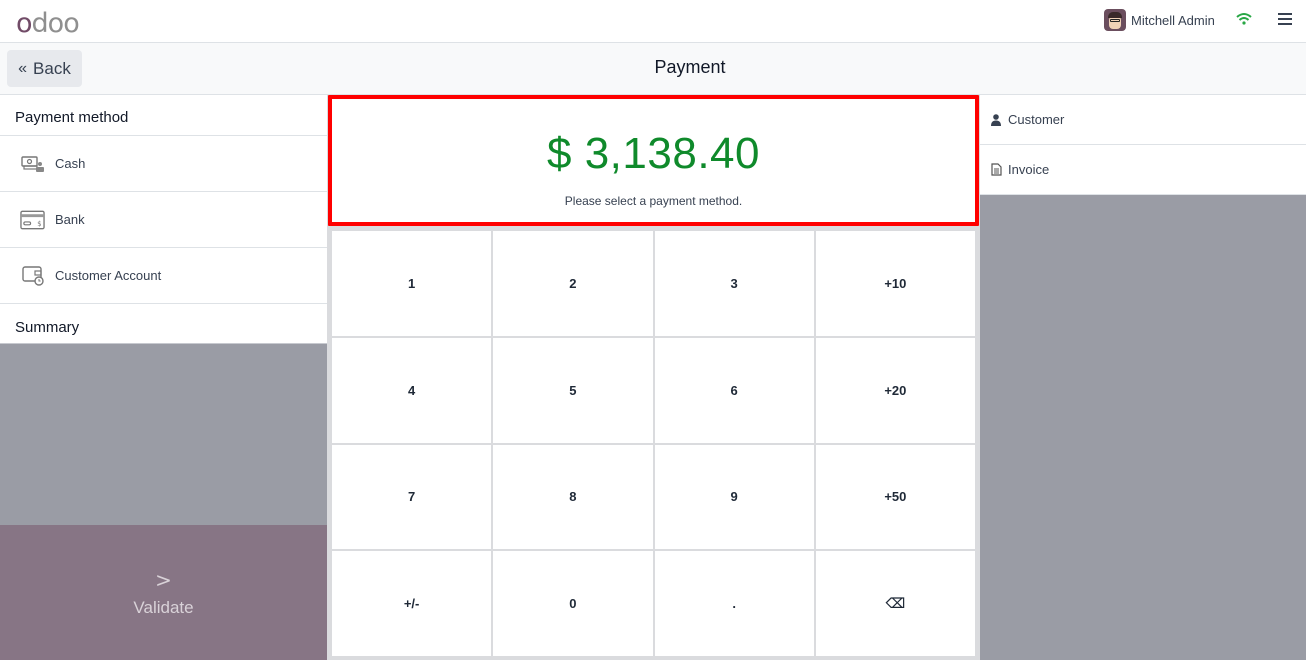 The height and width of the screenshot is (660, 1306). Describe the element at coordinates (653, 153) in the screenshot. I see `amount-due: $ 3,138.40` at that location.